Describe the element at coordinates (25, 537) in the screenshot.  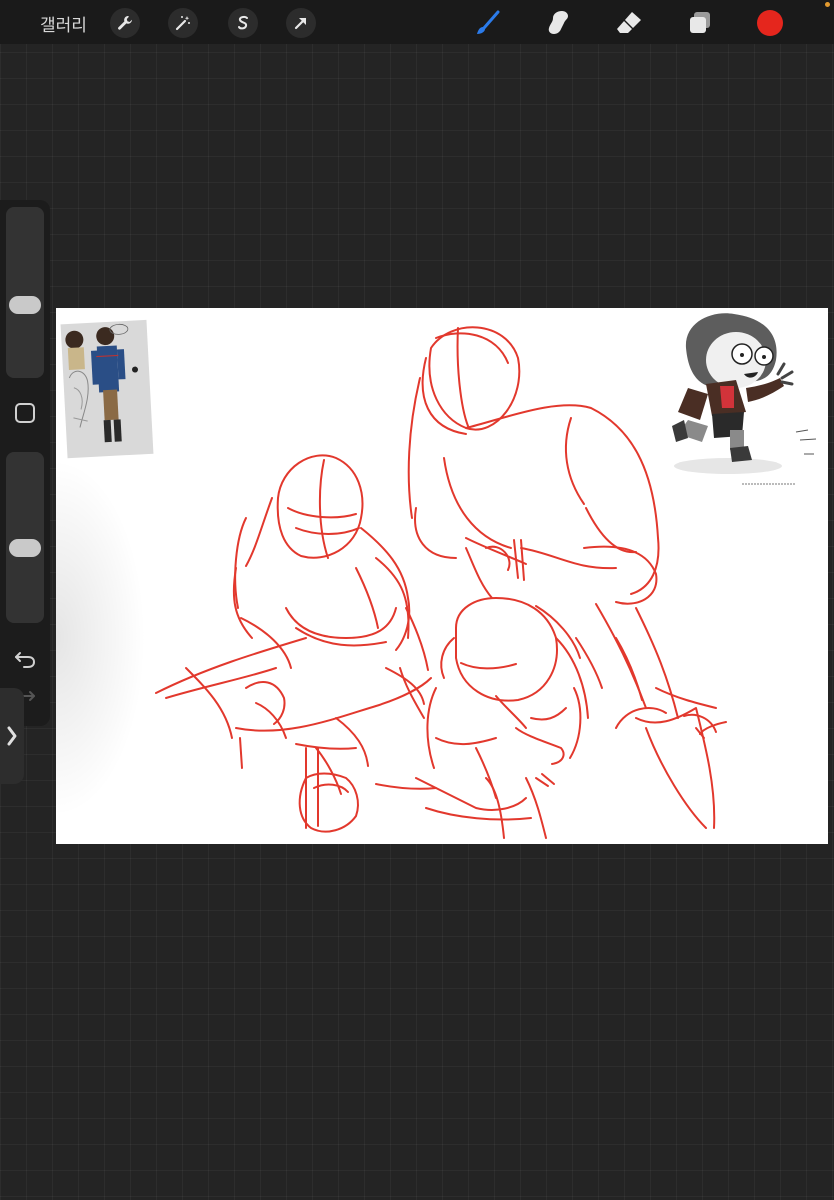
I see `opacity-slider` at that location.